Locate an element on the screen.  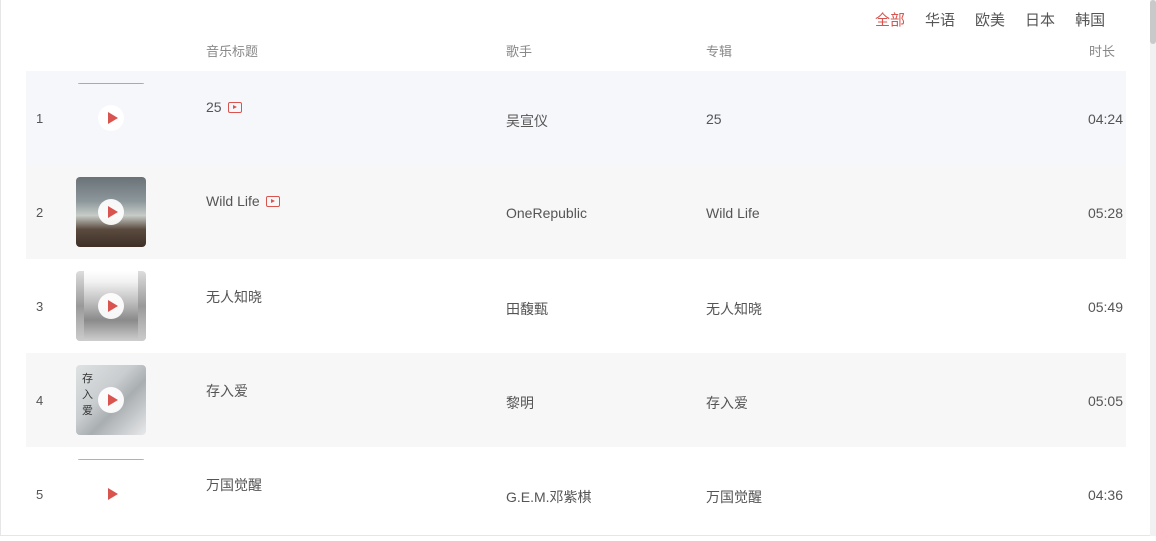
song-singer: OneRepublic is located at coordinates (546, 213).